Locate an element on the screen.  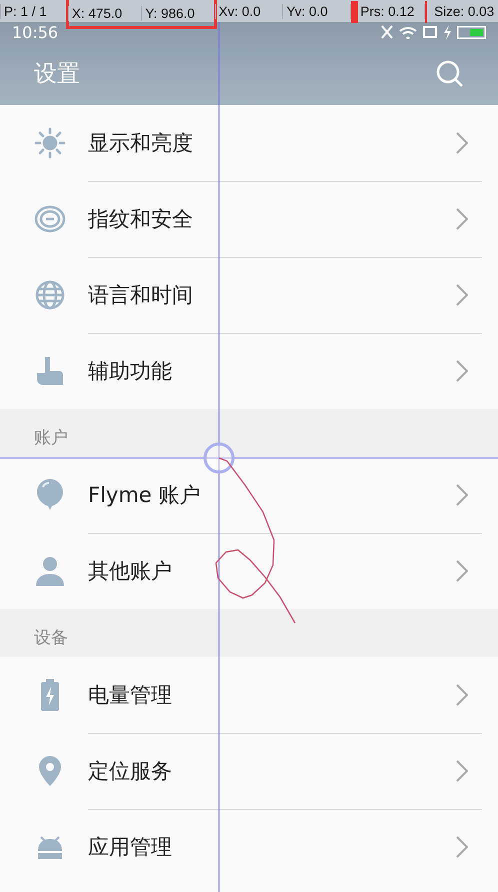
balloon-icon is located at coordinates (50, 495).